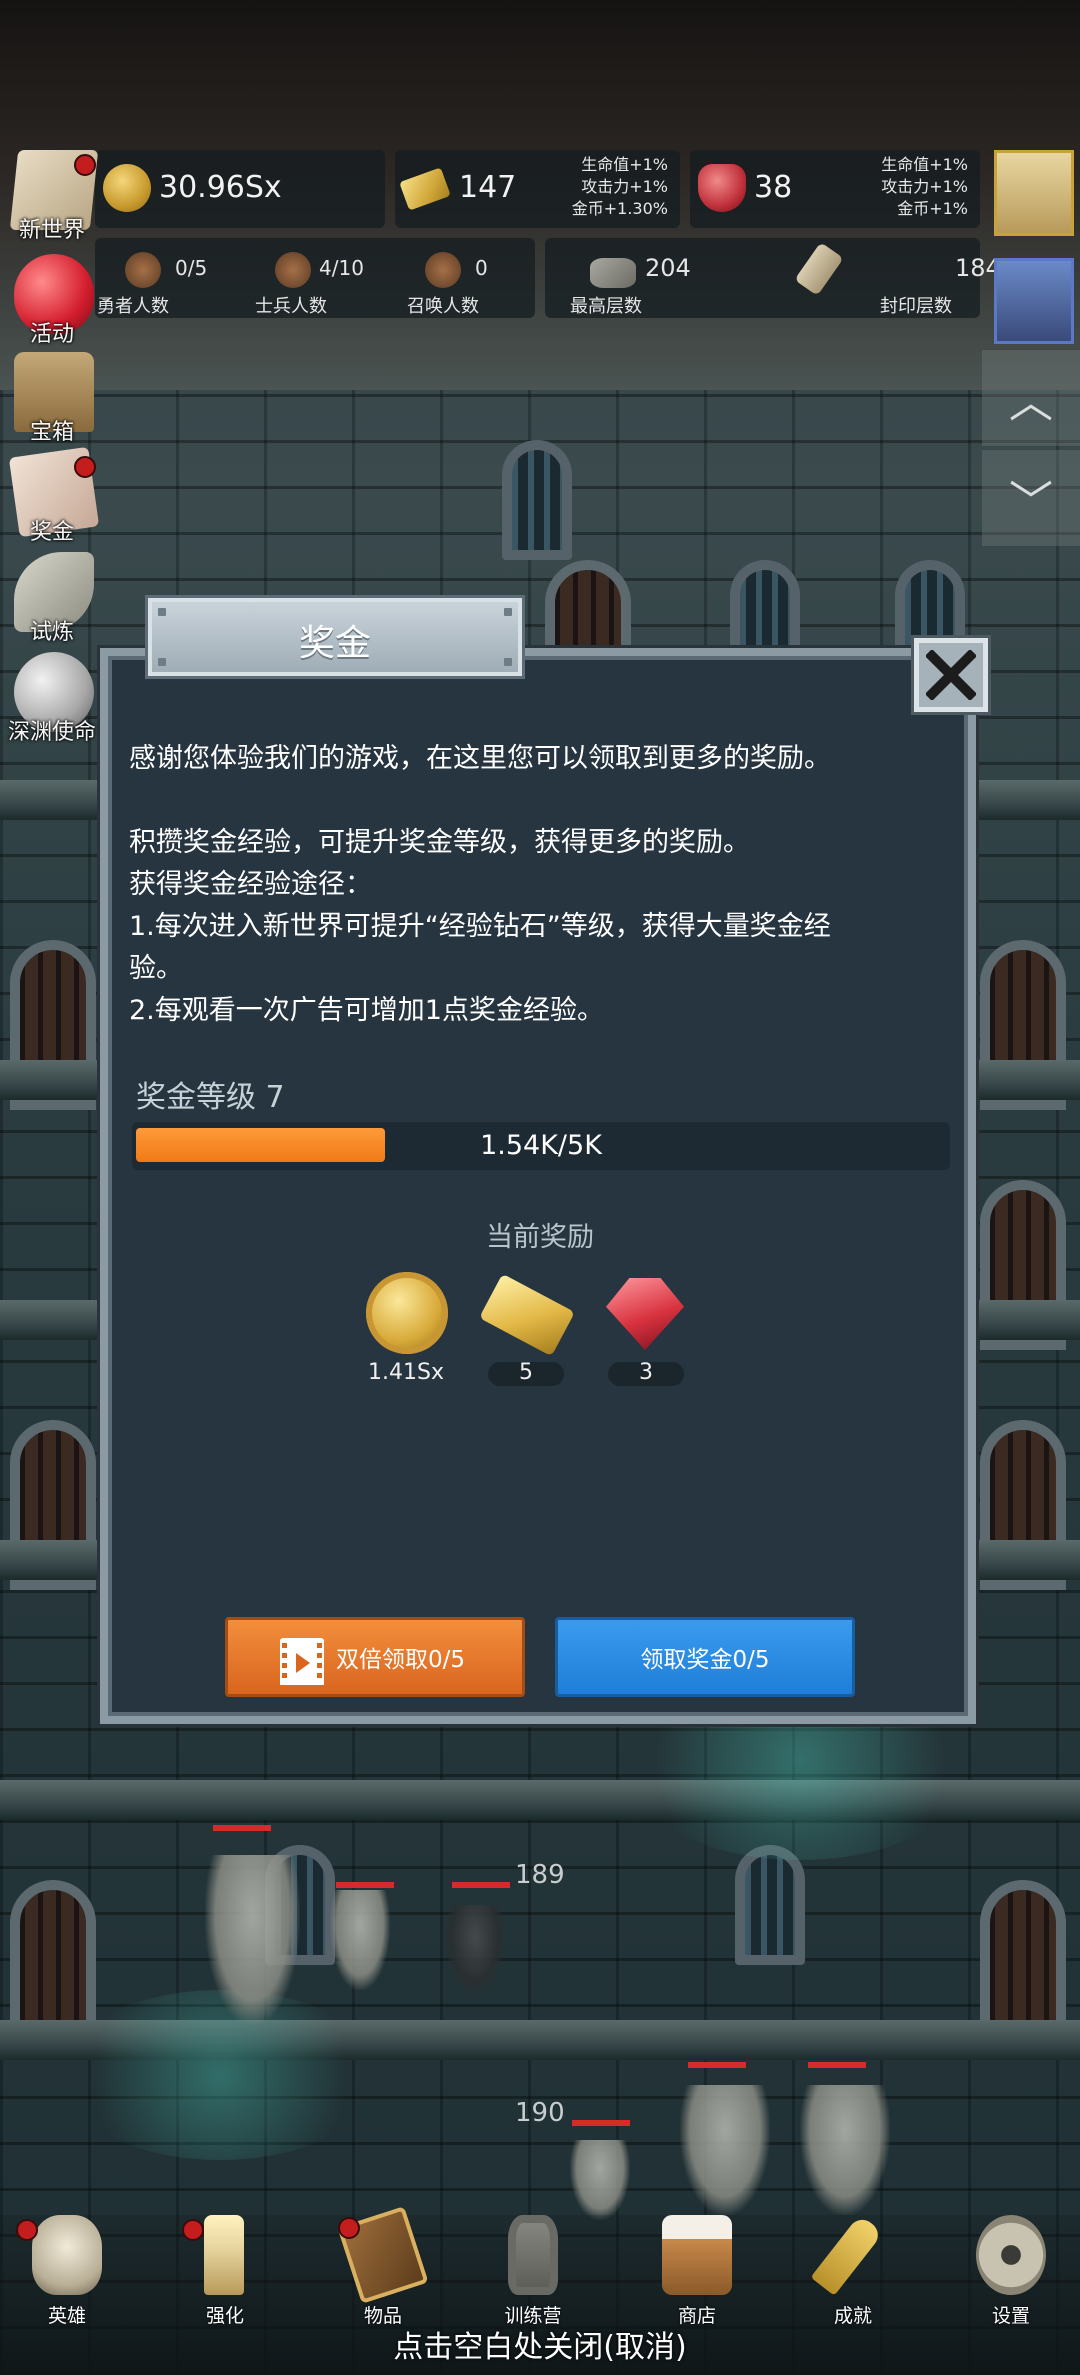  Describe the element at coordinates (52, 398) in the screenshot. I see `side-item-chest: 宝箱` at that location.